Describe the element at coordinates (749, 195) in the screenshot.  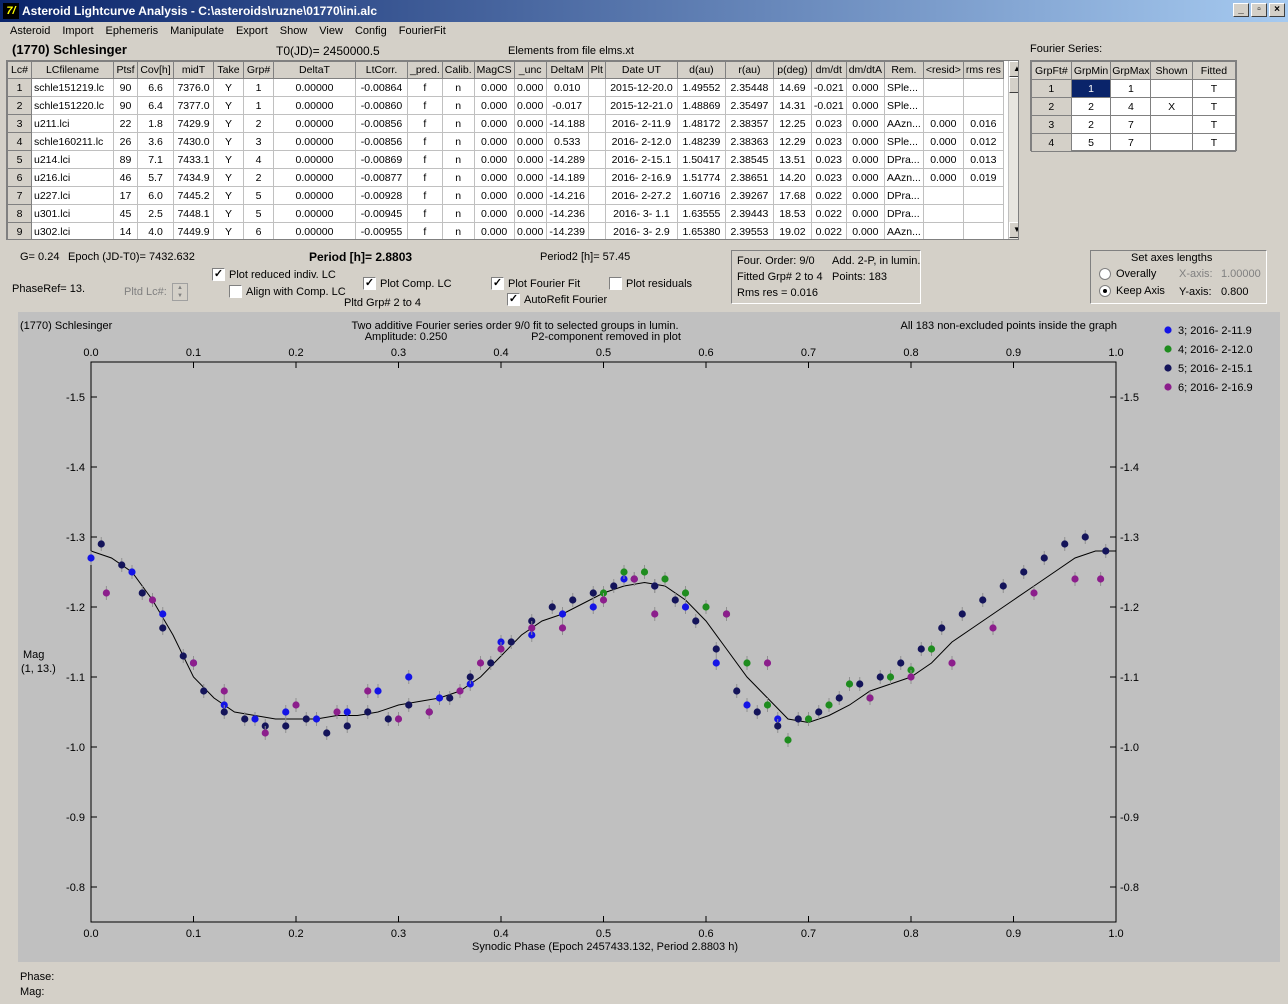
I see `table-cell: 2.39267` at that location.